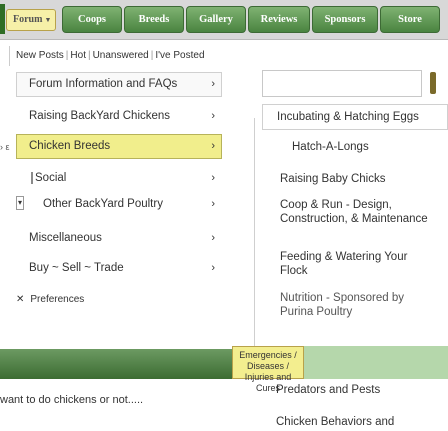 The width and height of the screenshot is (448, 431). Describe the element at coordinates (433, 83) in the screenshot. I see `search-button-edge` at that location.